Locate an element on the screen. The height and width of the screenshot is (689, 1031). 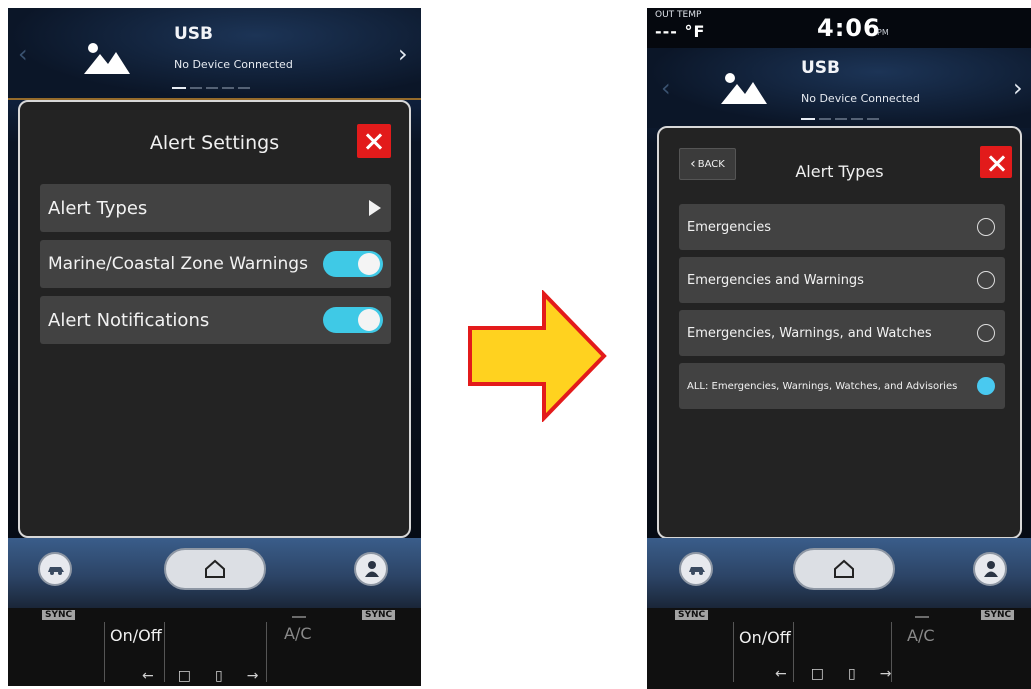
clock-time: 4:06 is located at coordinates (849, 28).